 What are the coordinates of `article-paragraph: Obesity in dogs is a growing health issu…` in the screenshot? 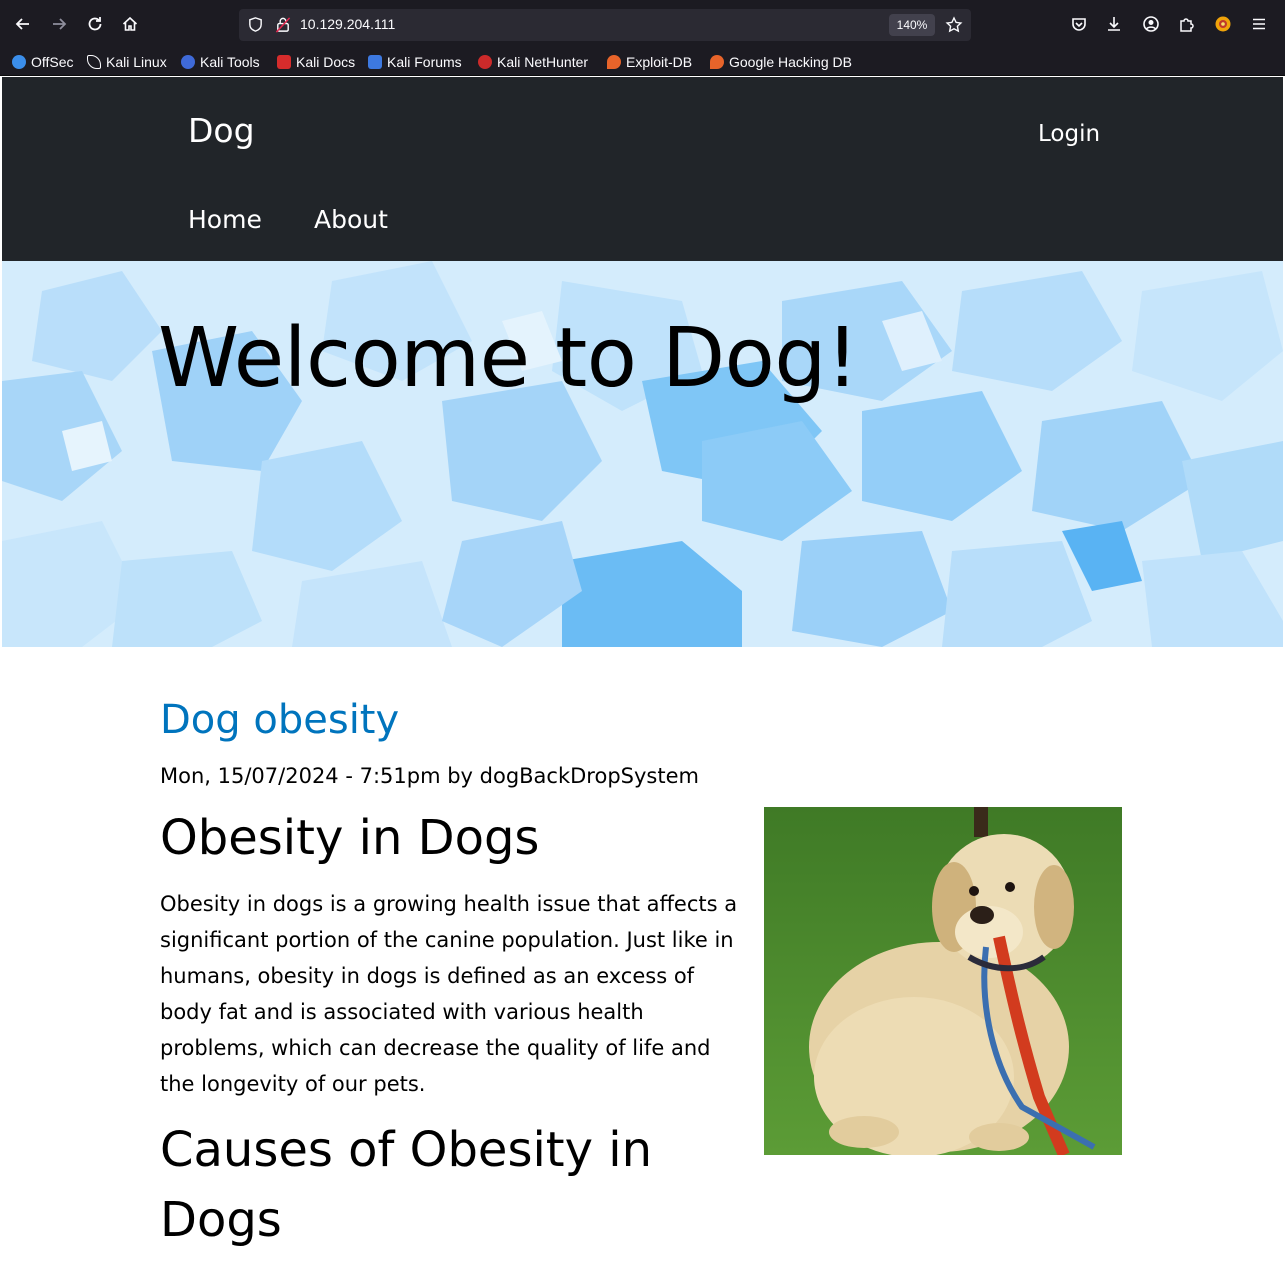 It's located at (449, 994).